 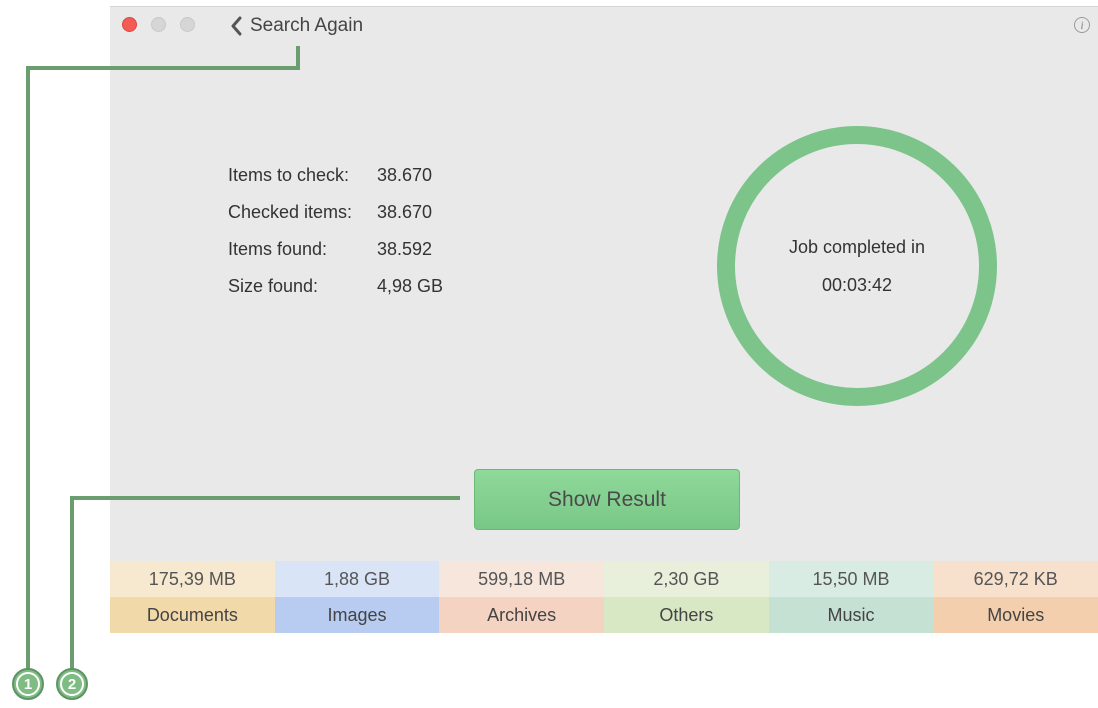 What do you see at coordinates (857, 266) in the screenshot?
I see `job-status: Job completed in 00:03:42` at bounding box center [857, 266].